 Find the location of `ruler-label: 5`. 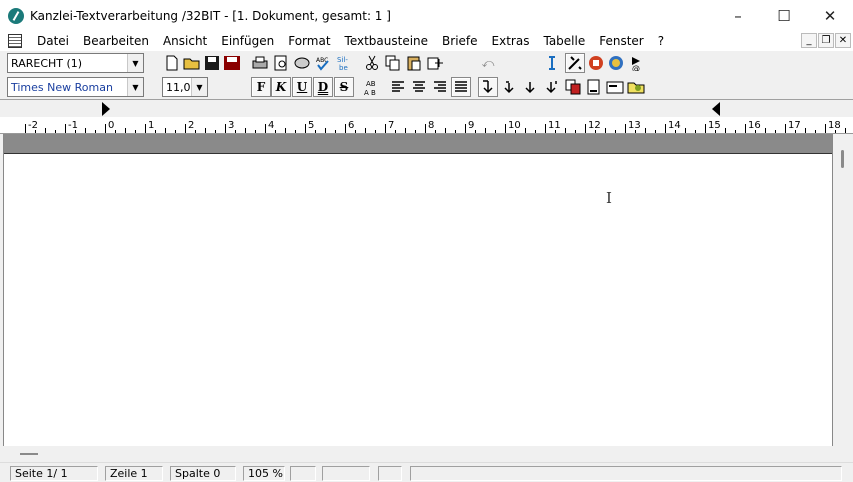

ruler-label: 5 is located at coordinates (311, 125).